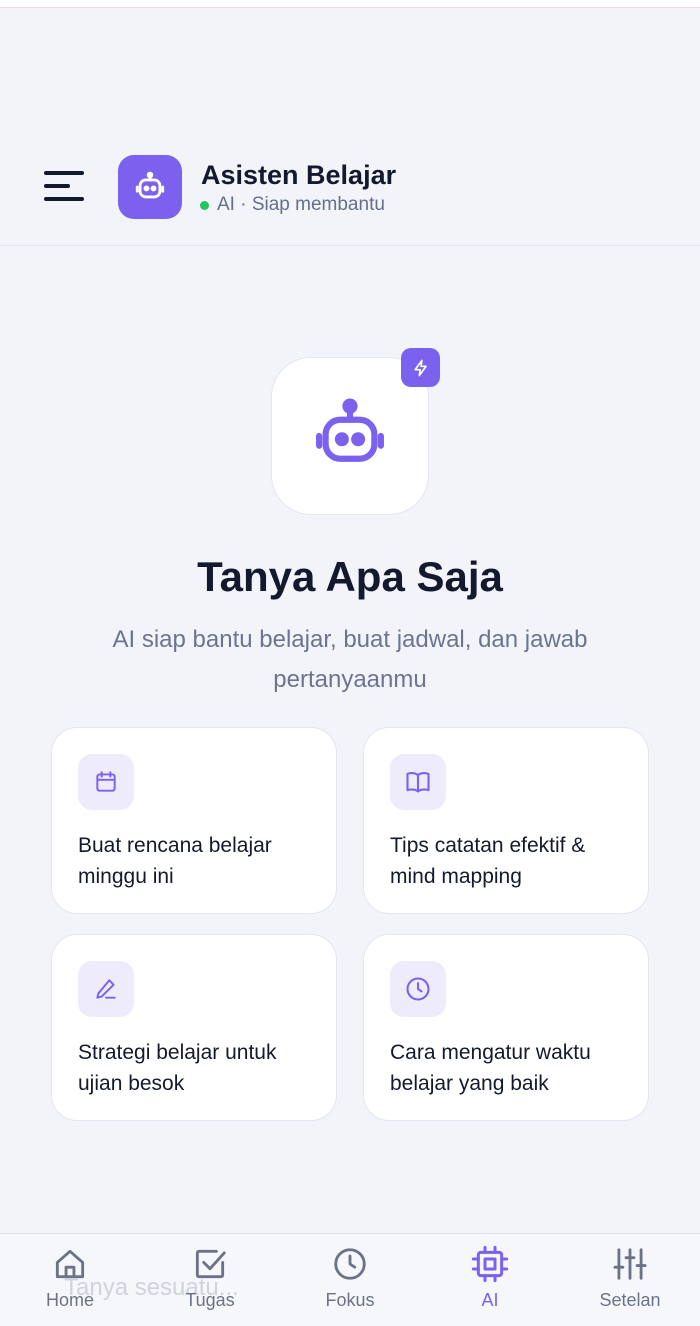 Image resolution: width=700 pixels, height=1326 pixels. I want to click on lightning-badge, so click(420, 367).